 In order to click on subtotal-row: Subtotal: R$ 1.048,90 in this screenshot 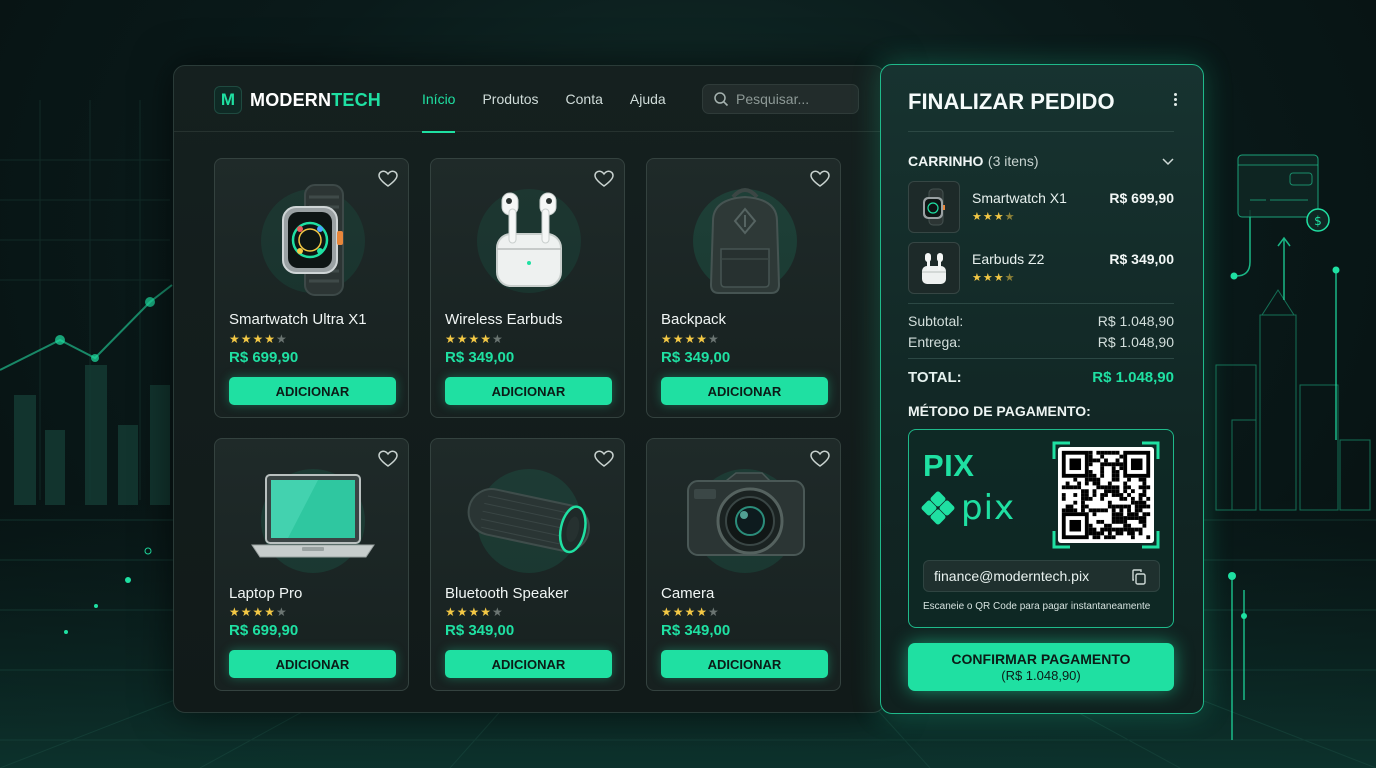, I will do `click(1041, 321)`.